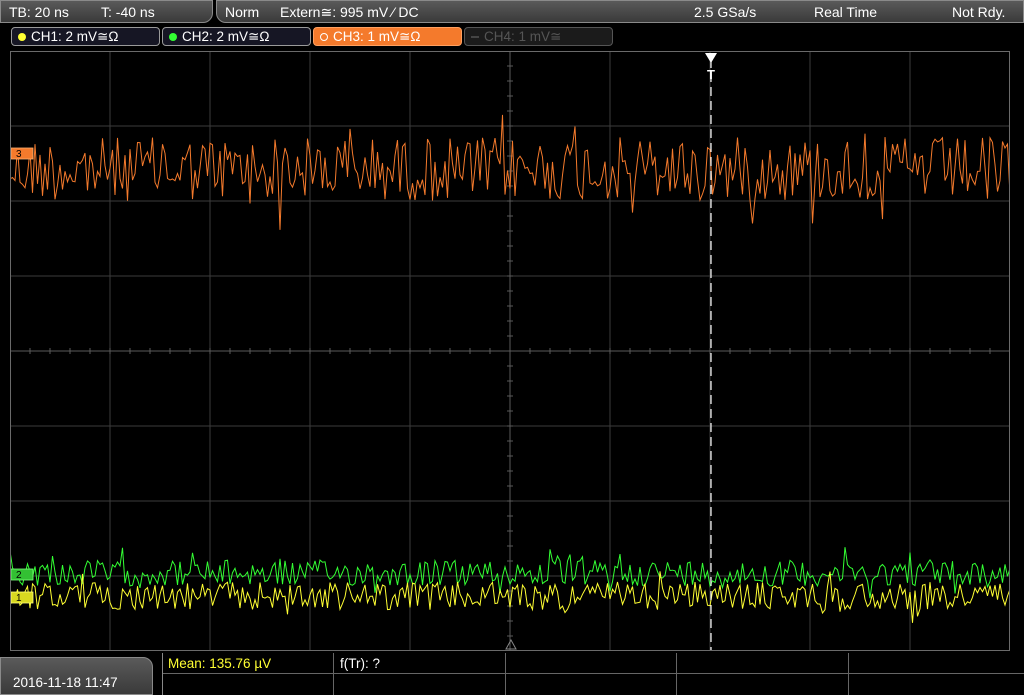 The width and height of the screenshot is (1024, 695). Describe the element at coordinates (65, 682) in the screenshot. I see `datetime-value: 2016-11-18 11:47` at that location.